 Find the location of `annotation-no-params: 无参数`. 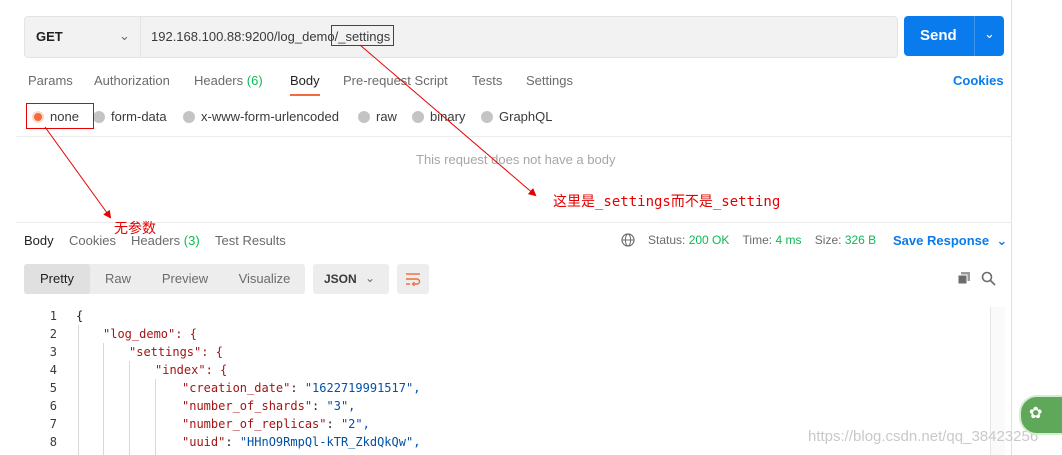

annotation-no-params: 无参数 is located at coordinates (135, 228).